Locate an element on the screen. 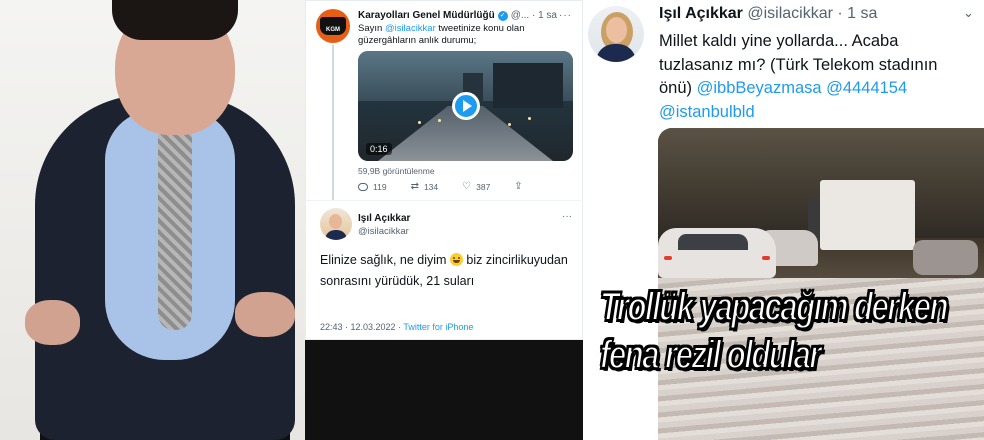 The image size is (984, 440). kgm-avatar: KGM is located at coordinates (333, 26).